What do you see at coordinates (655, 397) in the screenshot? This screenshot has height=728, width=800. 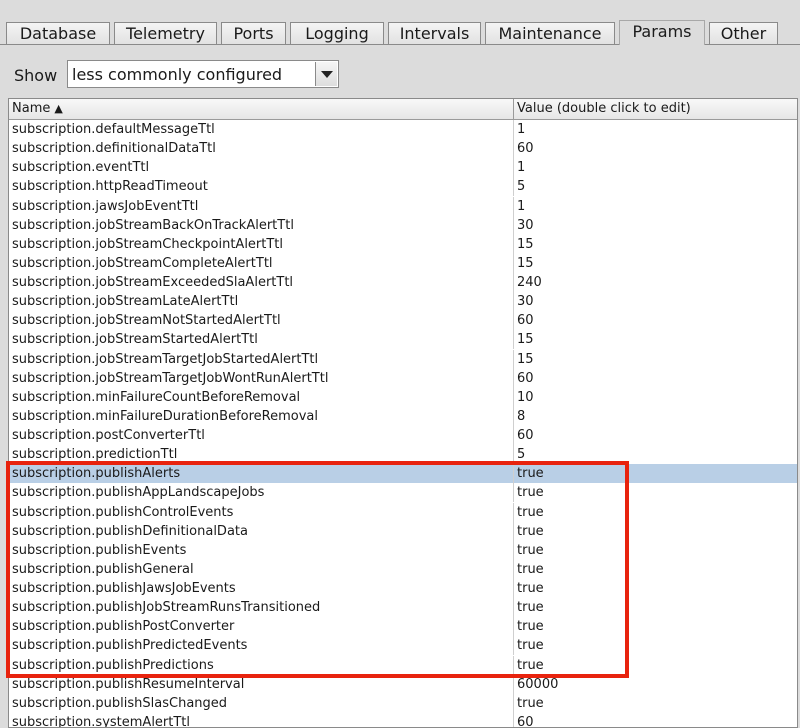 I see `param-value-cell: 10` at bounding box center [655, 397].